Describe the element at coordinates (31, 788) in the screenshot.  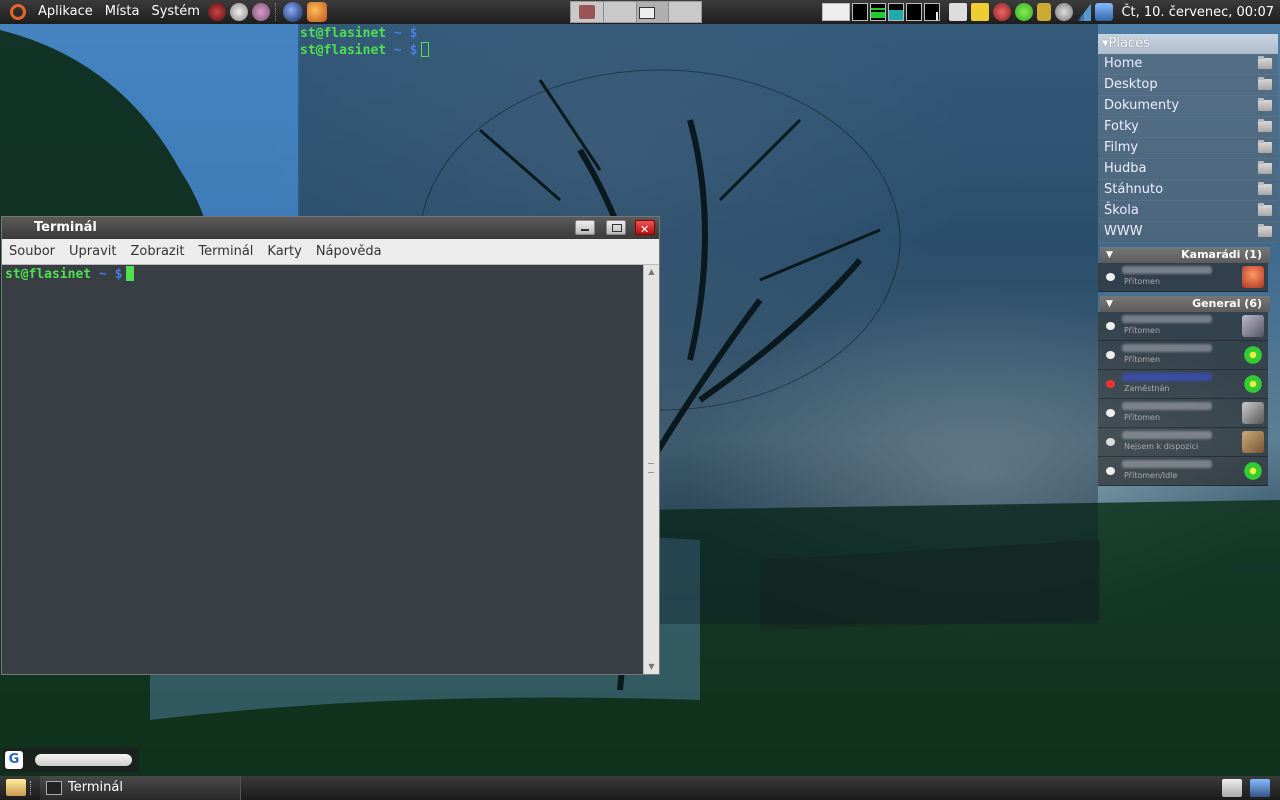
I see `panel-separator` at that location.